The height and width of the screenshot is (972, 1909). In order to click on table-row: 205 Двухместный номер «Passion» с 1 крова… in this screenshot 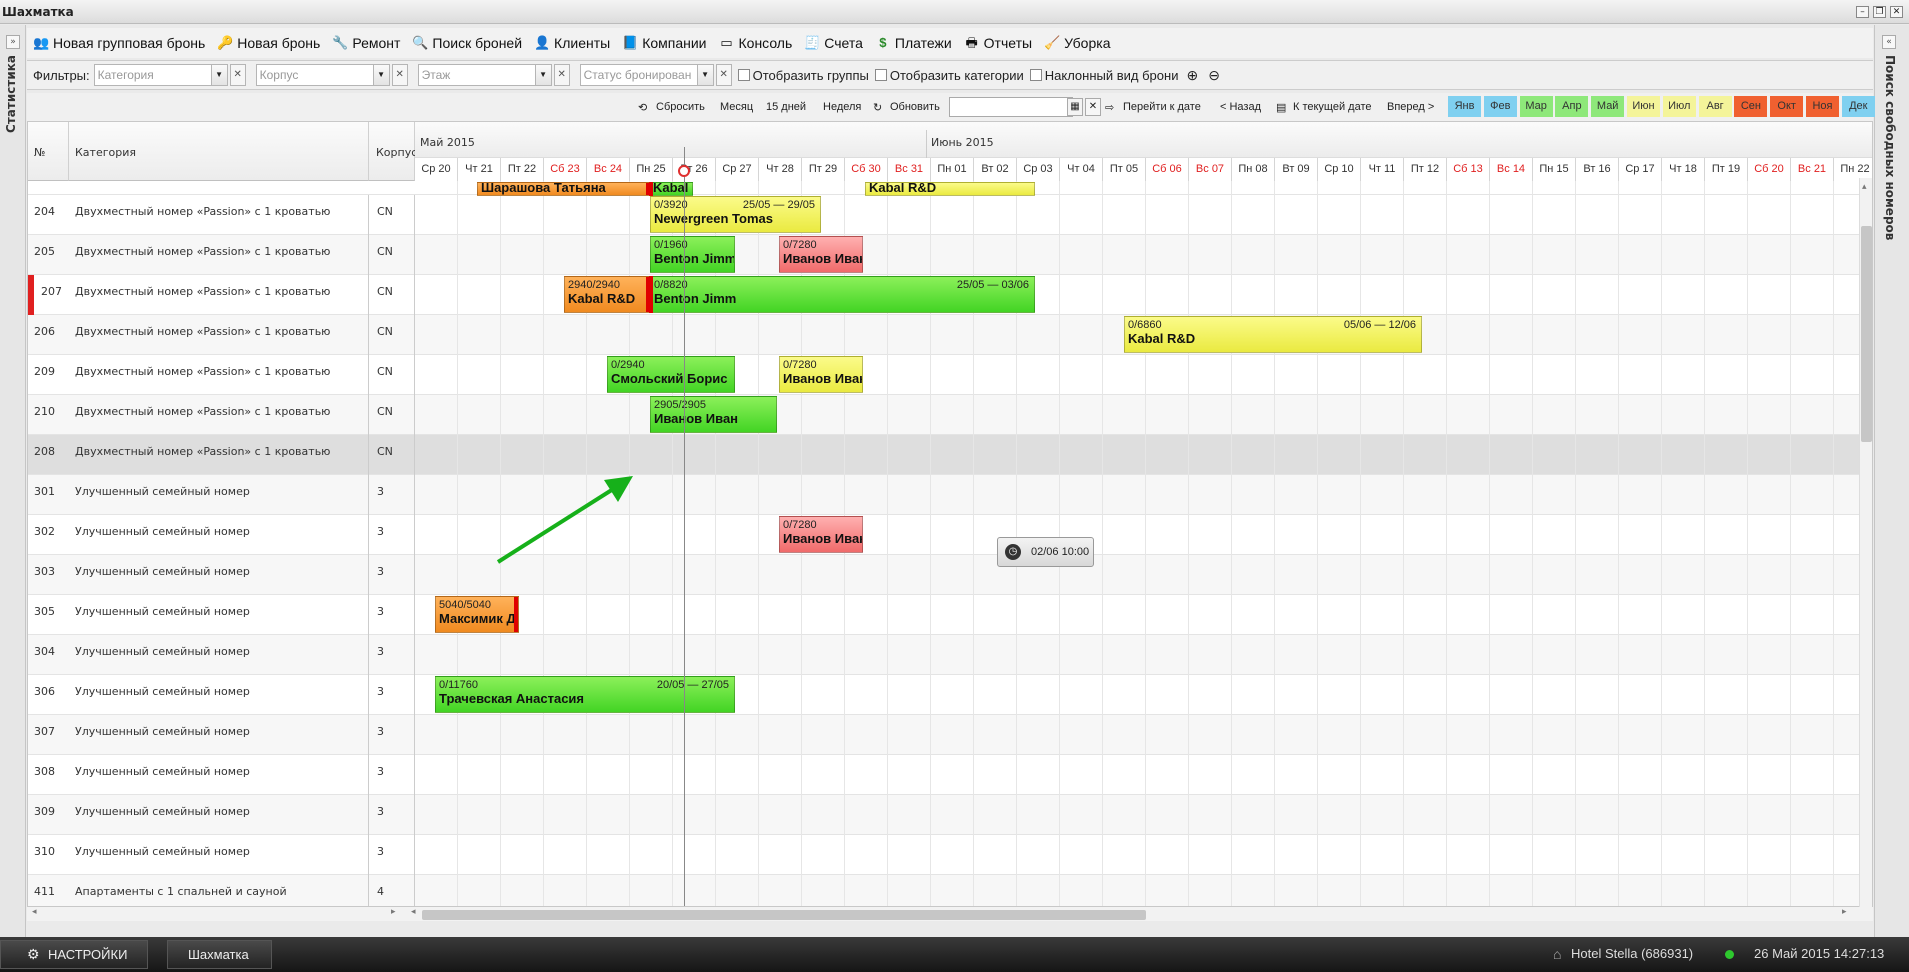, I will do `click(950, 255)`.